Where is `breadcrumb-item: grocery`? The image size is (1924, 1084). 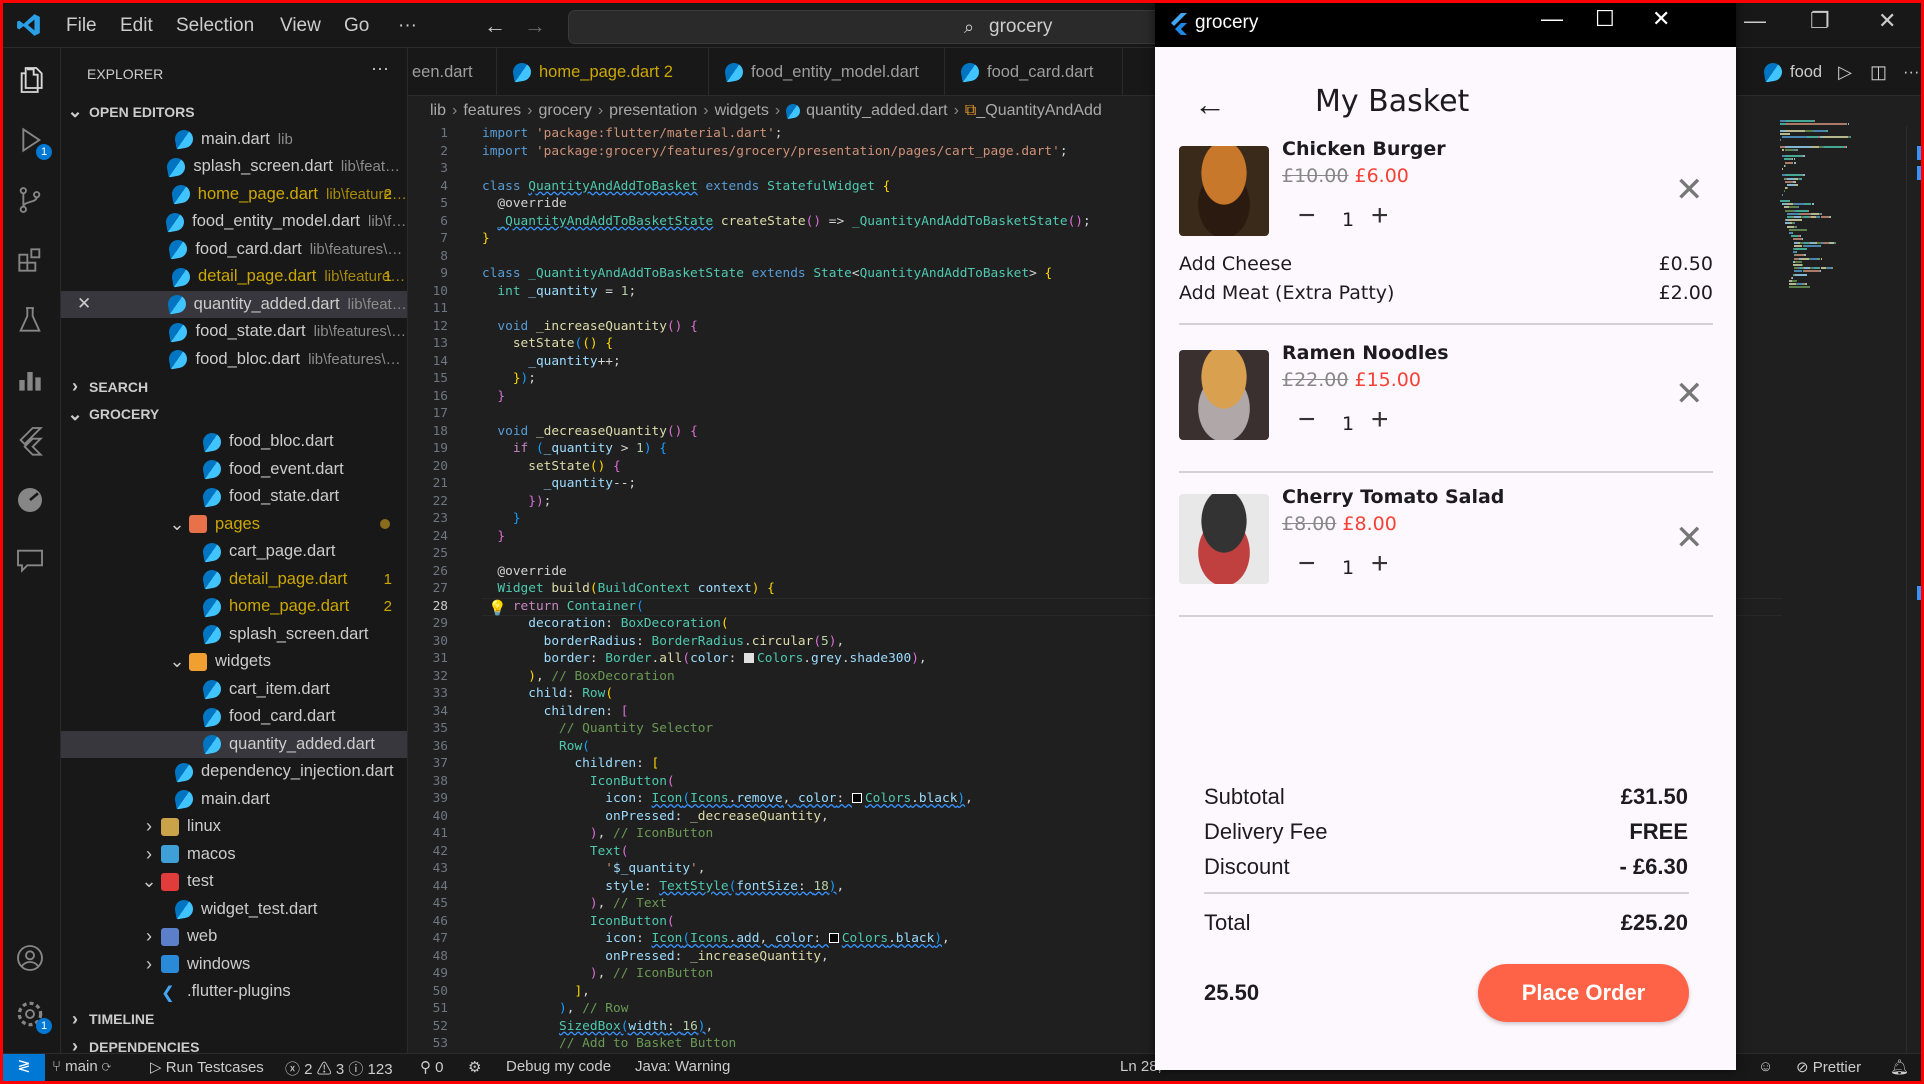
breadcrumb-item: grocery is located at coordinates (564, 111).